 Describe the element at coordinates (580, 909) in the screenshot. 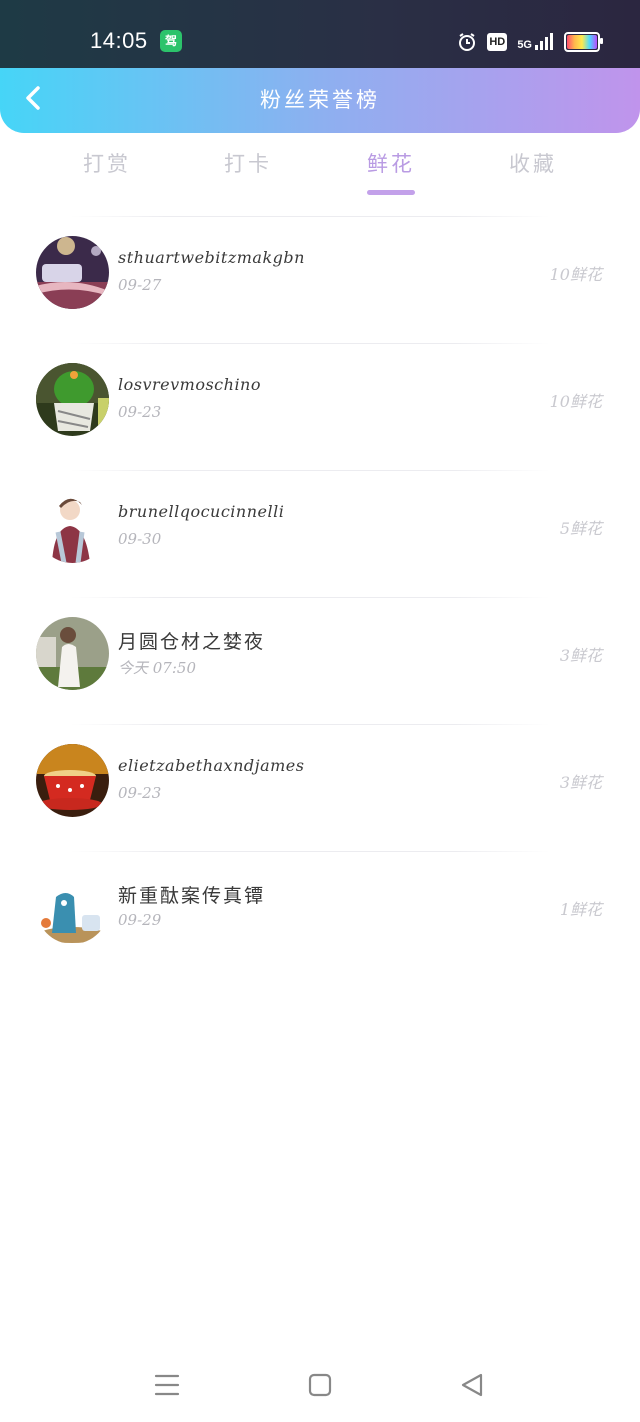

I see `flower-count: 1鲜花` at that location.